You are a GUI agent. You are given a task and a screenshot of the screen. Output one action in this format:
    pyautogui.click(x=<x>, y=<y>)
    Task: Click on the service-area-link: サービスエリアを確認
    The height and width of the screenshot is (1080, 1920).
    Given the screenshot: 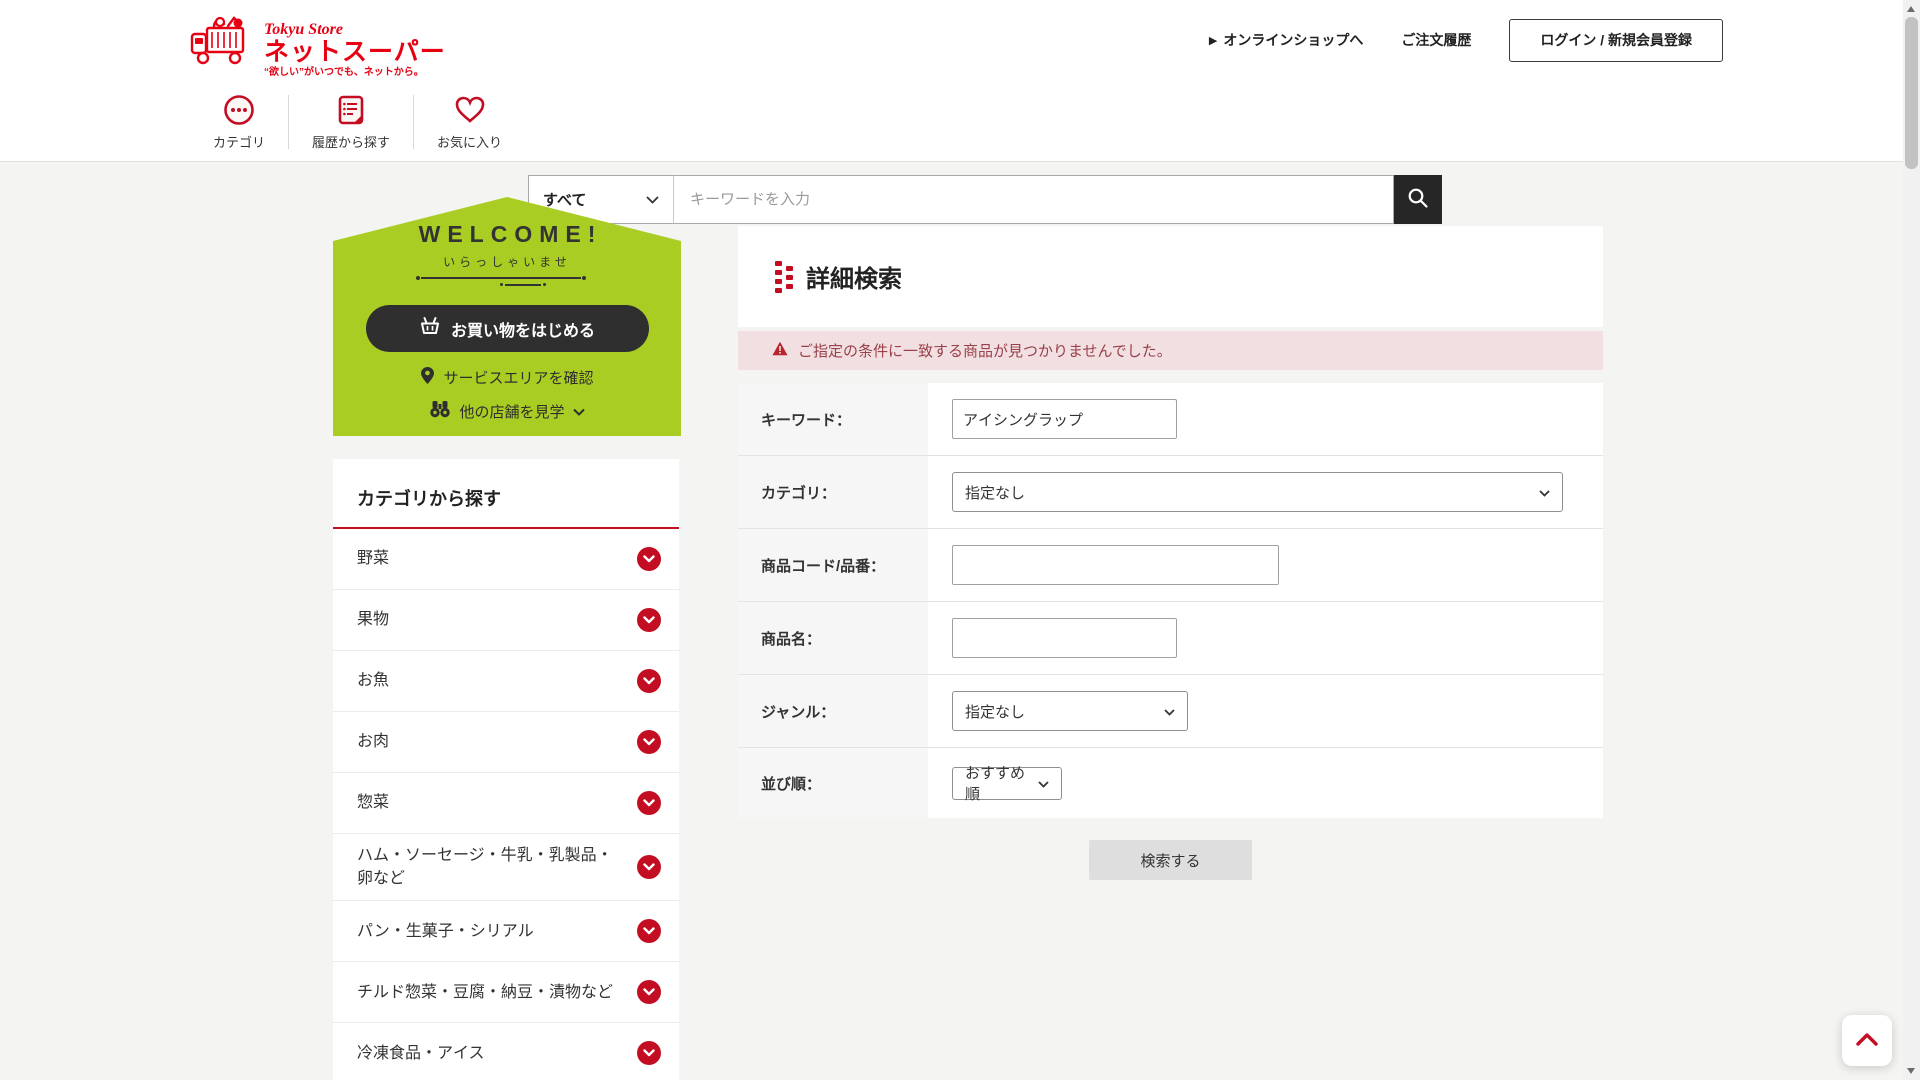 What is the action you would take?
    pyautogui.click(x=507, y=377)
    